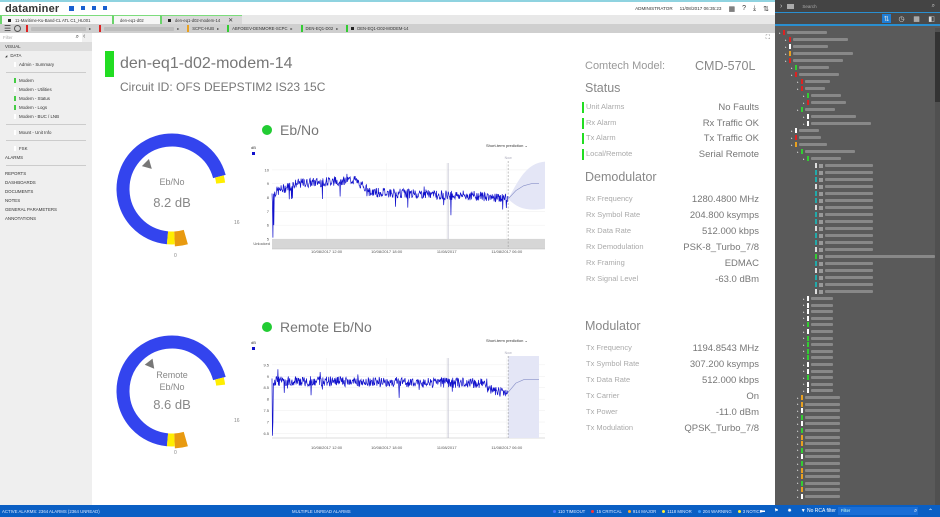  Describe the element at coordinates (230, 20) in the screenshot. I see `close-icon: ✕` at that location.